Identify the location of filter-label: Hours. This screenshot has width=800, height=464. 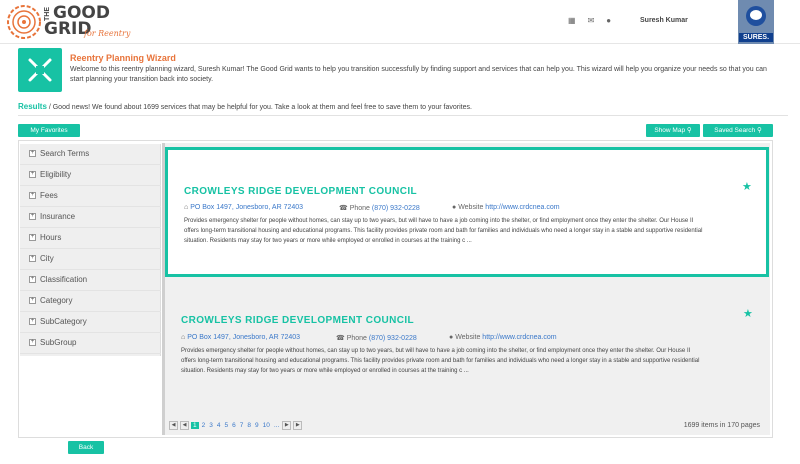
(51, 237).